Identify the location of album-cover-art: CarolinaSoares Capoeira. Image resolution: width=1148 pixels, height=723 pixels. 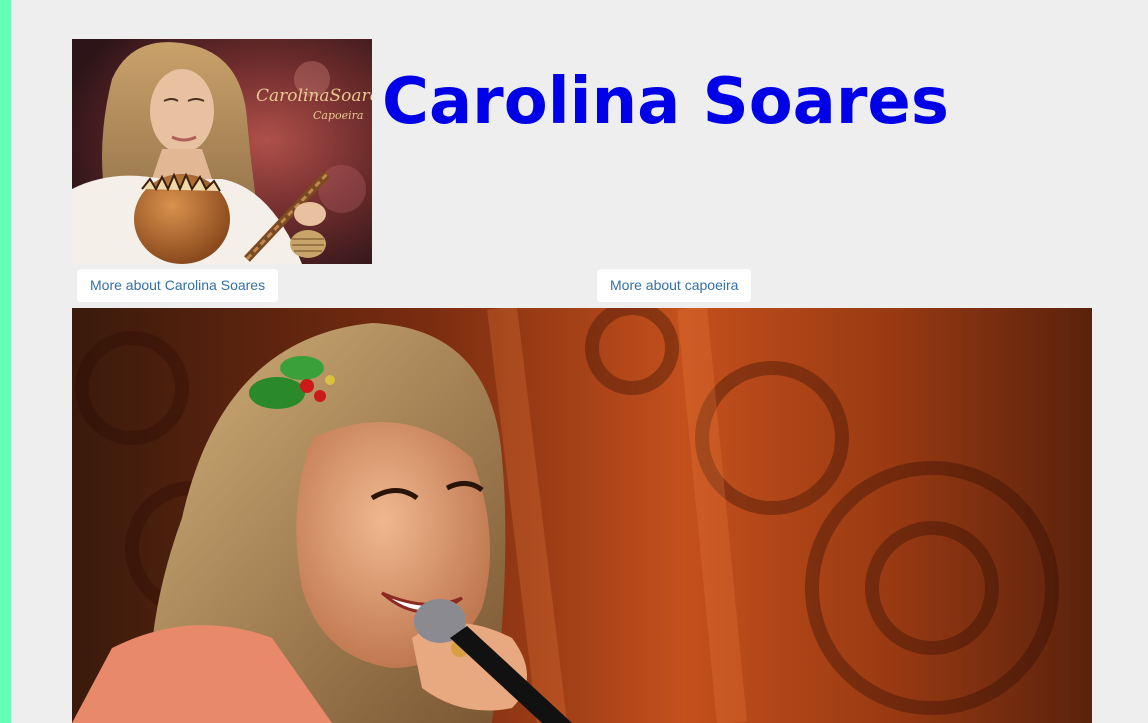
(222, 151).